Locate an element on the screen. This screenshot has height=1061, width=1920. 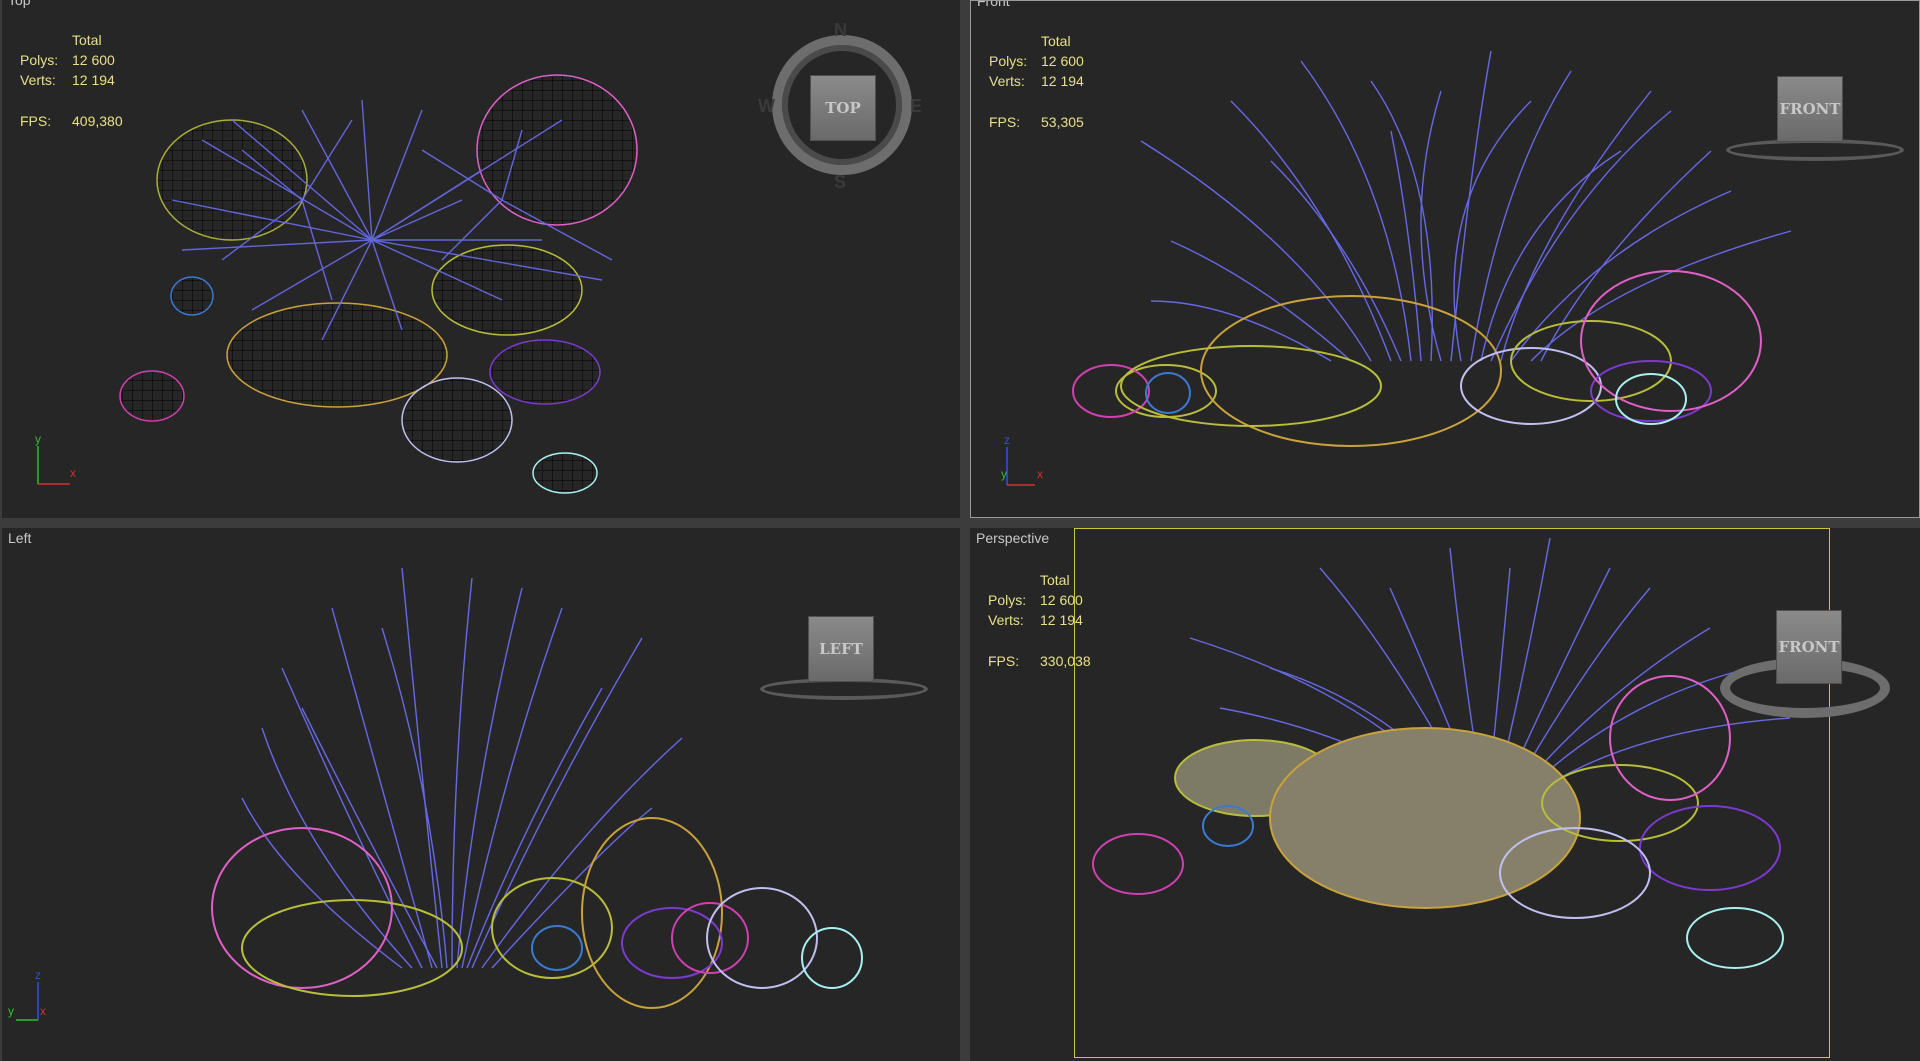
viewcube-ring is located at coordinates (1815, 150).